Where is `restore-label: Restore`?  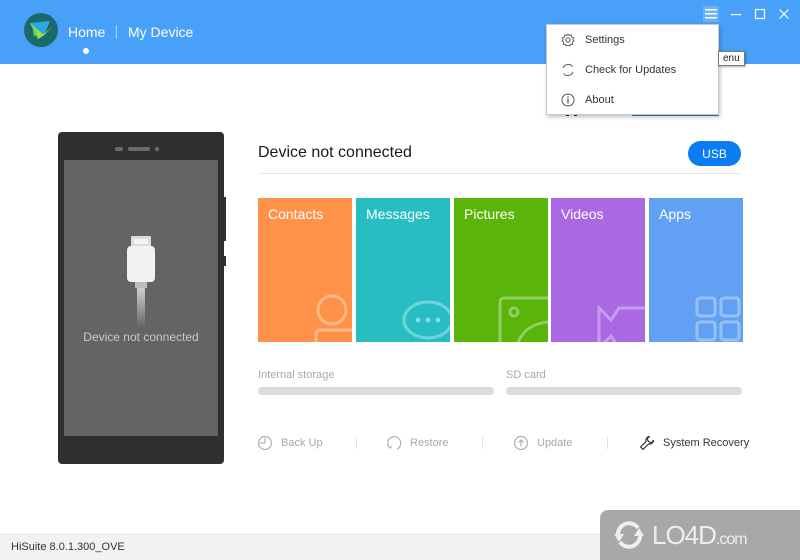 restore-label: Restore is located at coordinates (429, 443).